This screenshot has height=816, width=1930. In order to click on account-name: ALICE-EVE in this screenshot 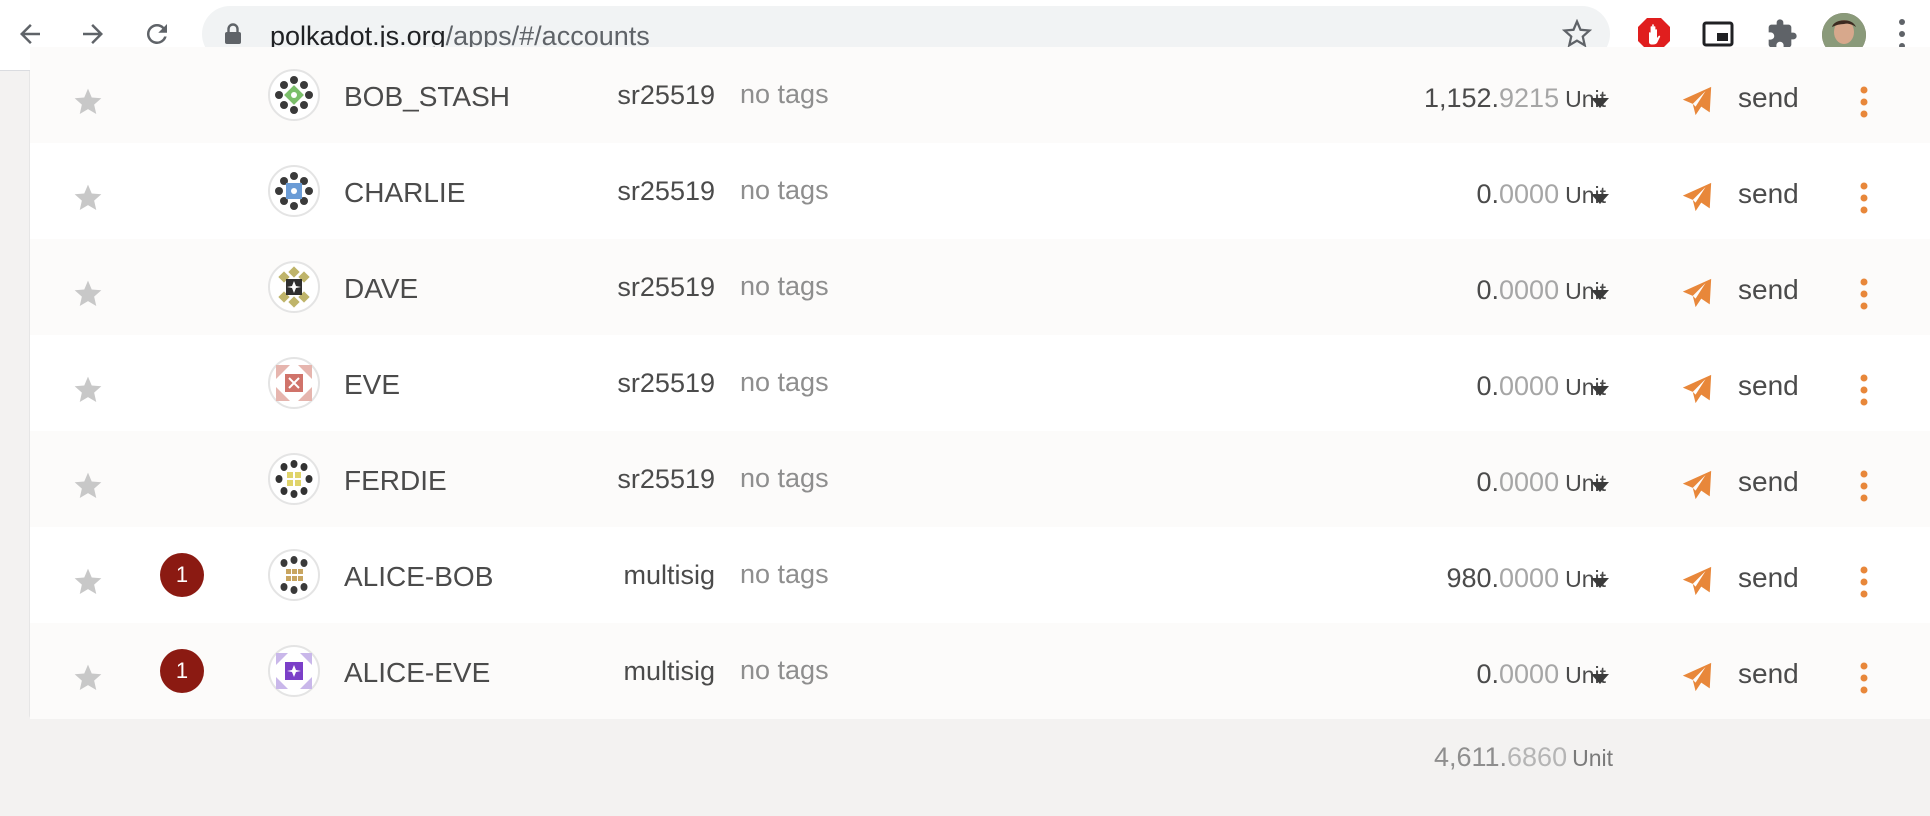, I will do `click(417, 673)`.